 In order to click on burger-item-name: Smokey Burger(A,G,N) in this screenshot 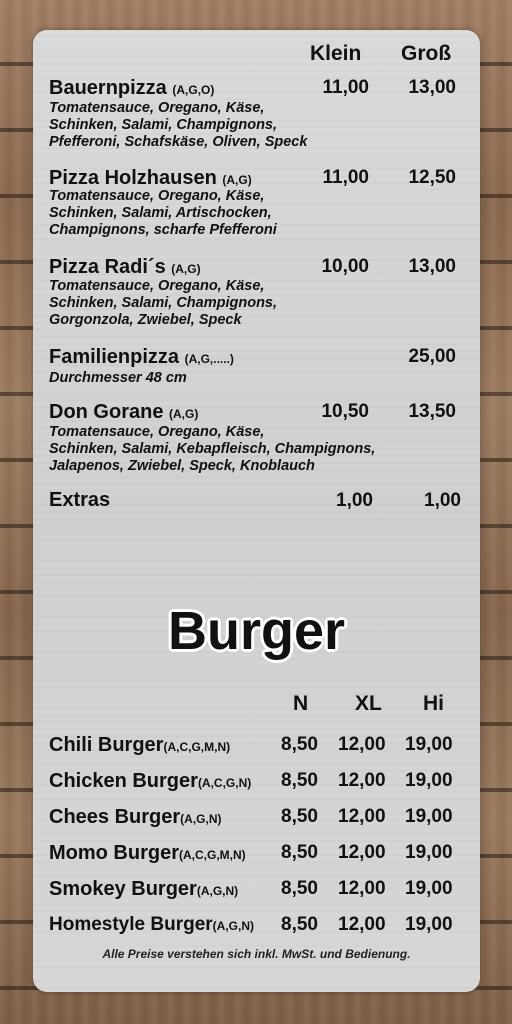, I will do `click(144, 889)`.